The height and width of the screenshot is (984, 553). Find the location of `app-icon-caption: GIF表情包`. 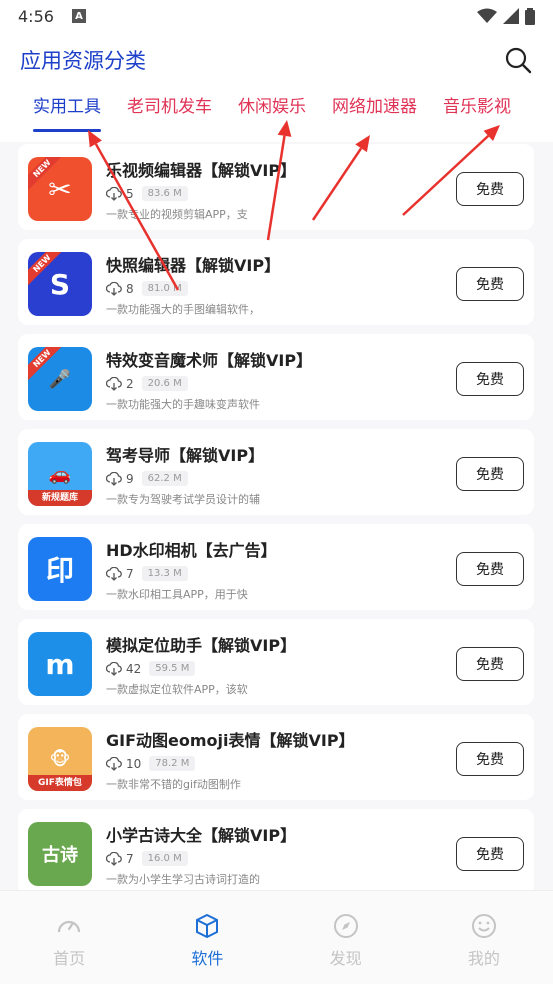

app-icon-caption: GIF表情包 is located at coordinates (60, 783).